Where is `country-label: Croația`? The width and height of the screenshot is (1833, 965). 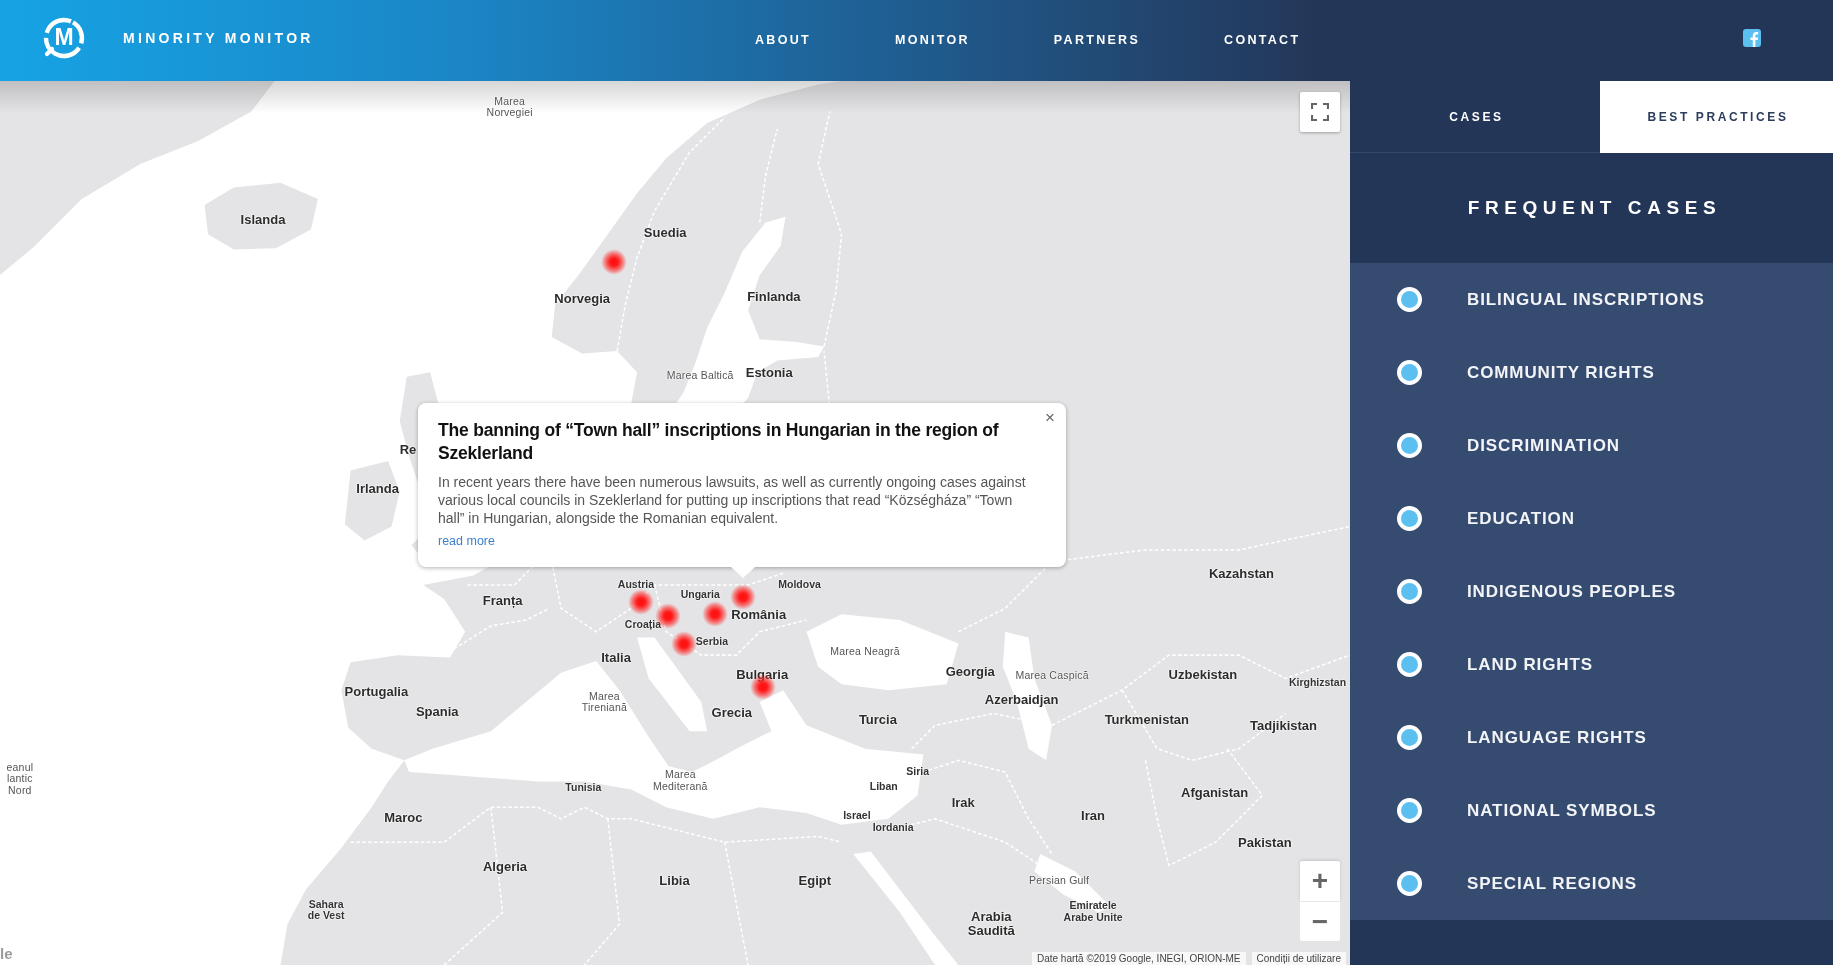 country-label: Croația is located at coordinates (643, 625).